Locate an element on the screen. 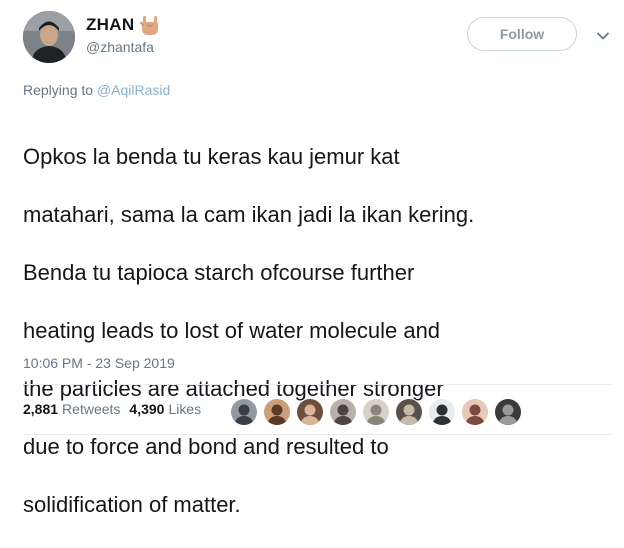 The width and height of the screenshot is (624, 548). tweet-text-line: Benda tu tapioca starch ofcourse further is located at coordinates (219, 272).